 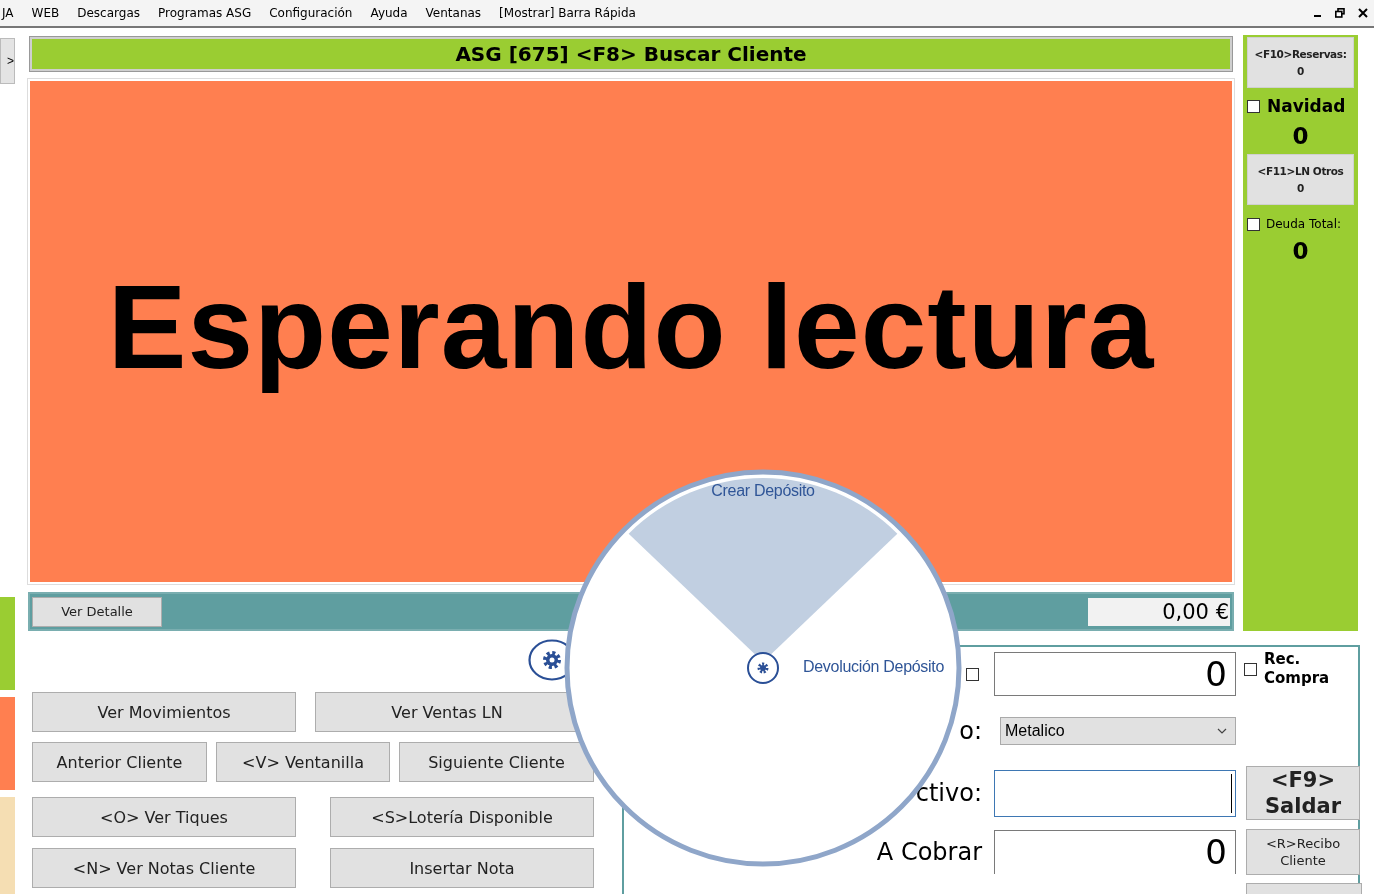 What do you see at coordinates (1300, 179) in the screenshot?
I see `ln-otros-button: <F11>LN Otros 0` at bounding box center [1300, 179].